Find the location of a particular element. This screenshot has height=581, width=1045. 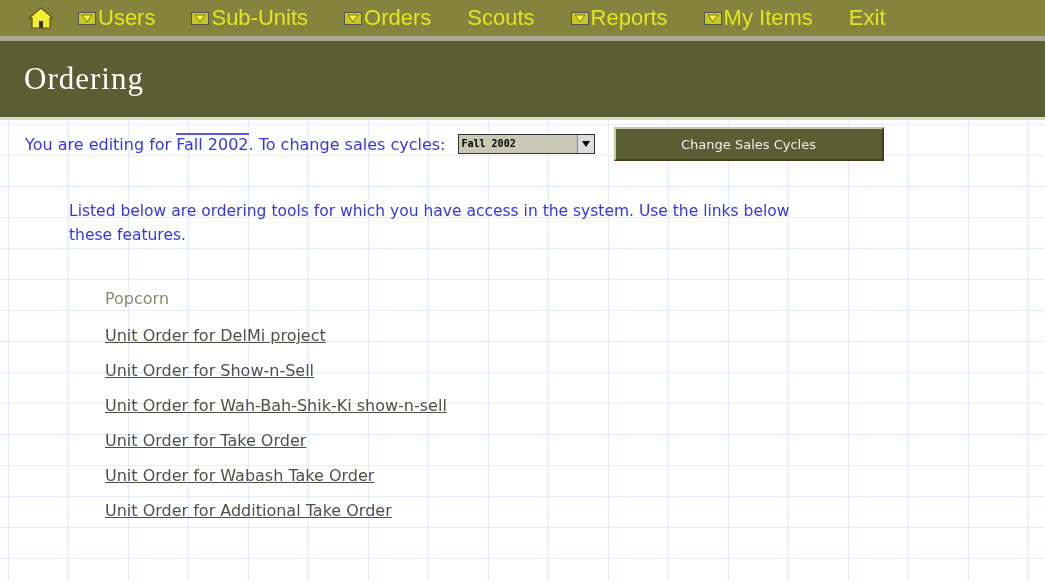

page-title: Ordering is located at coordinates (84, 79).